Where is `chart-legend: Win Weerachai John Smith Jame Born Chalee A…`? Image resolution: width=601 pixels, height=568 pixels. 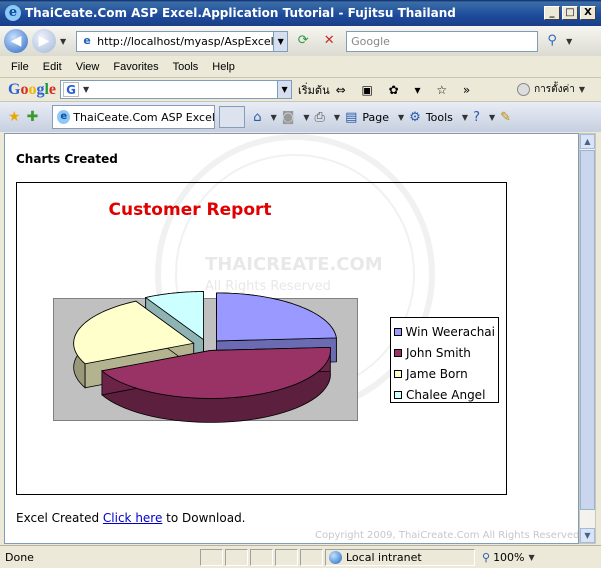
chart-legend: Win Weerachai John Smith Jame Born Chalee A… is located at coordinates (444, 360).